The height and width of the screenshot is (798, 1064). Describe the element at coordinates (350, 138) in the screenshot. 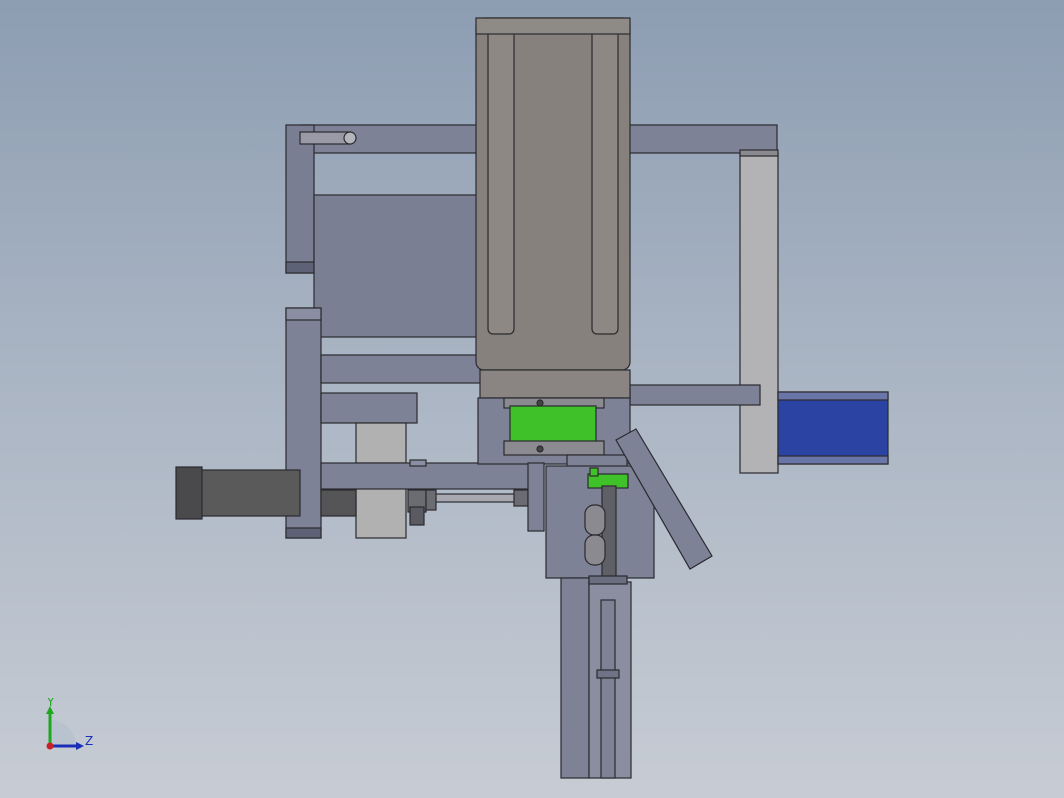

I see `top-left-pin-end` at that location.